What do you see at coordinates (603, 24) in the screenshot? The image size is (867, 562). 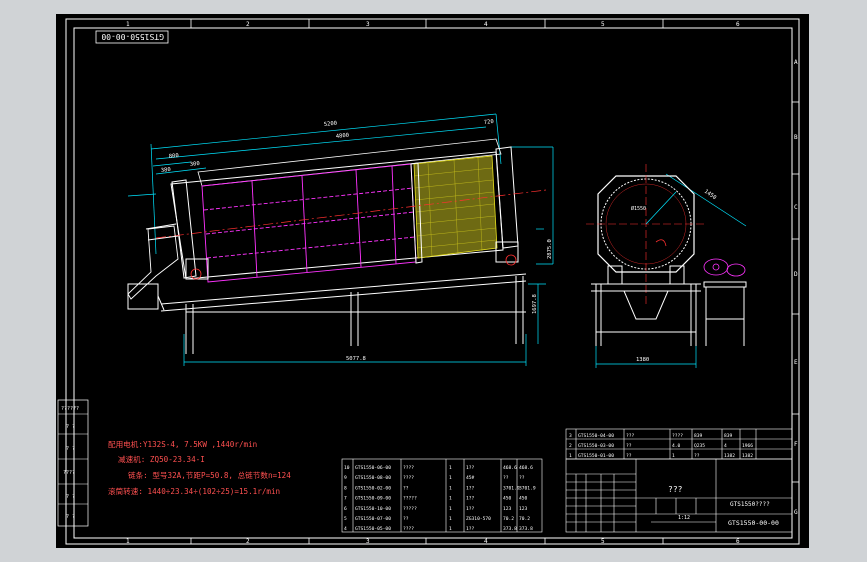 I see `col-label-top: 5` at bounding box center [603, 24].